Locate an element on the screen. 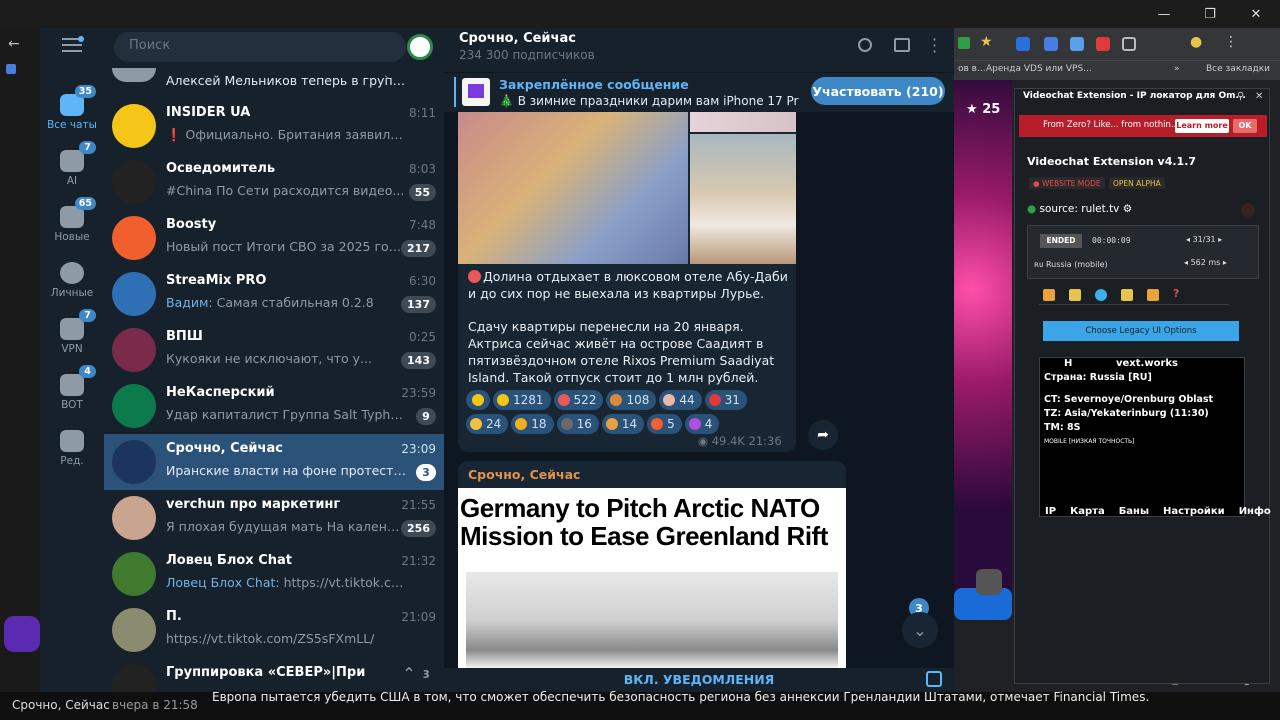 The height and width of the screenshot is (720, 1280). maximize-button: ❐ is located at coordinates (1210, 14).